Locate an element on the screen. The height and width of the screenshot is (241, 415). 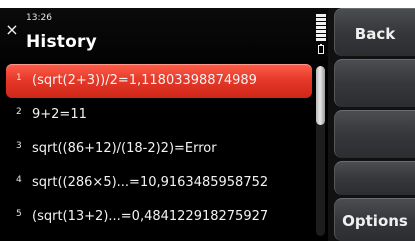
top-border is located at coordinates (207, 4).